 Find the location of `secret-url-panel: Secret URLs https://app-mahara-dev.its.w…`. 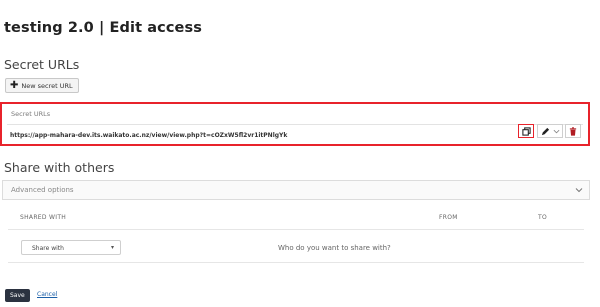

secret-url-panel: Secret URLs https://app-mahara-dev.its.w… is located at coordinates (295, 124).